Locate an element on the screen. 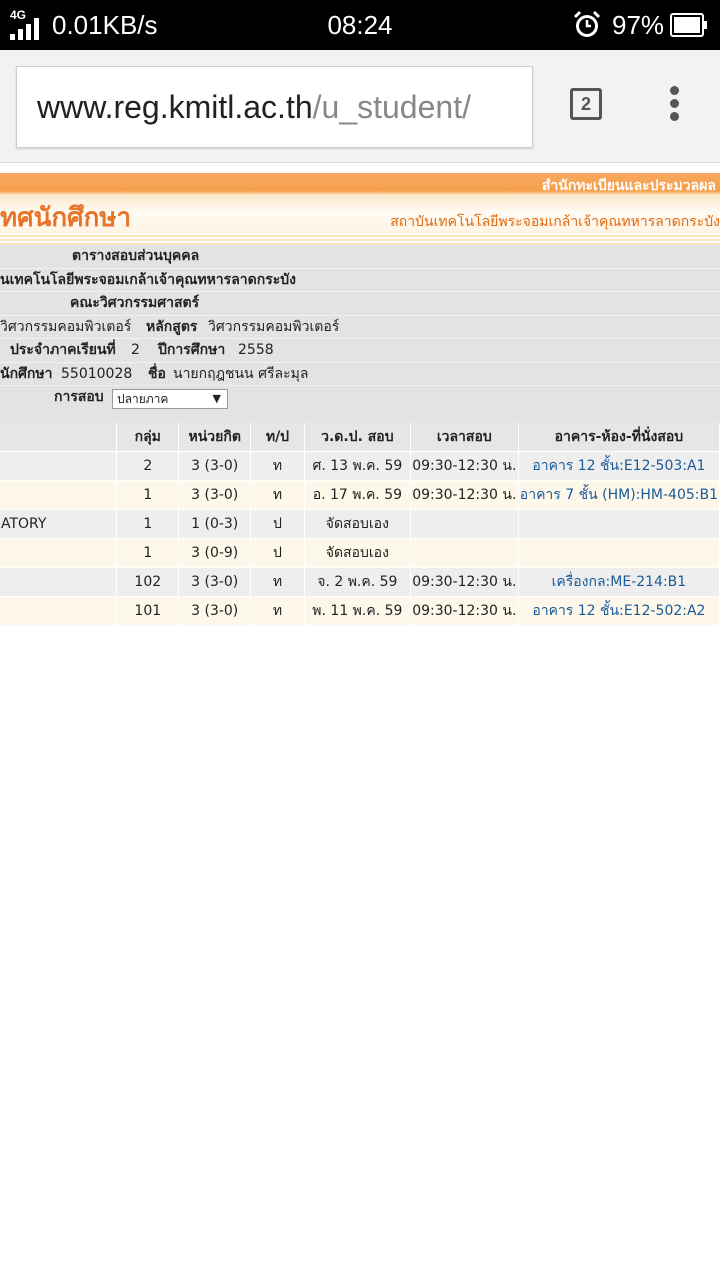 The height and width of the screenshot is (1280, 720). student-name: นายกฤฎชนน ศรีละมุล is located at coordinates (241, 373).